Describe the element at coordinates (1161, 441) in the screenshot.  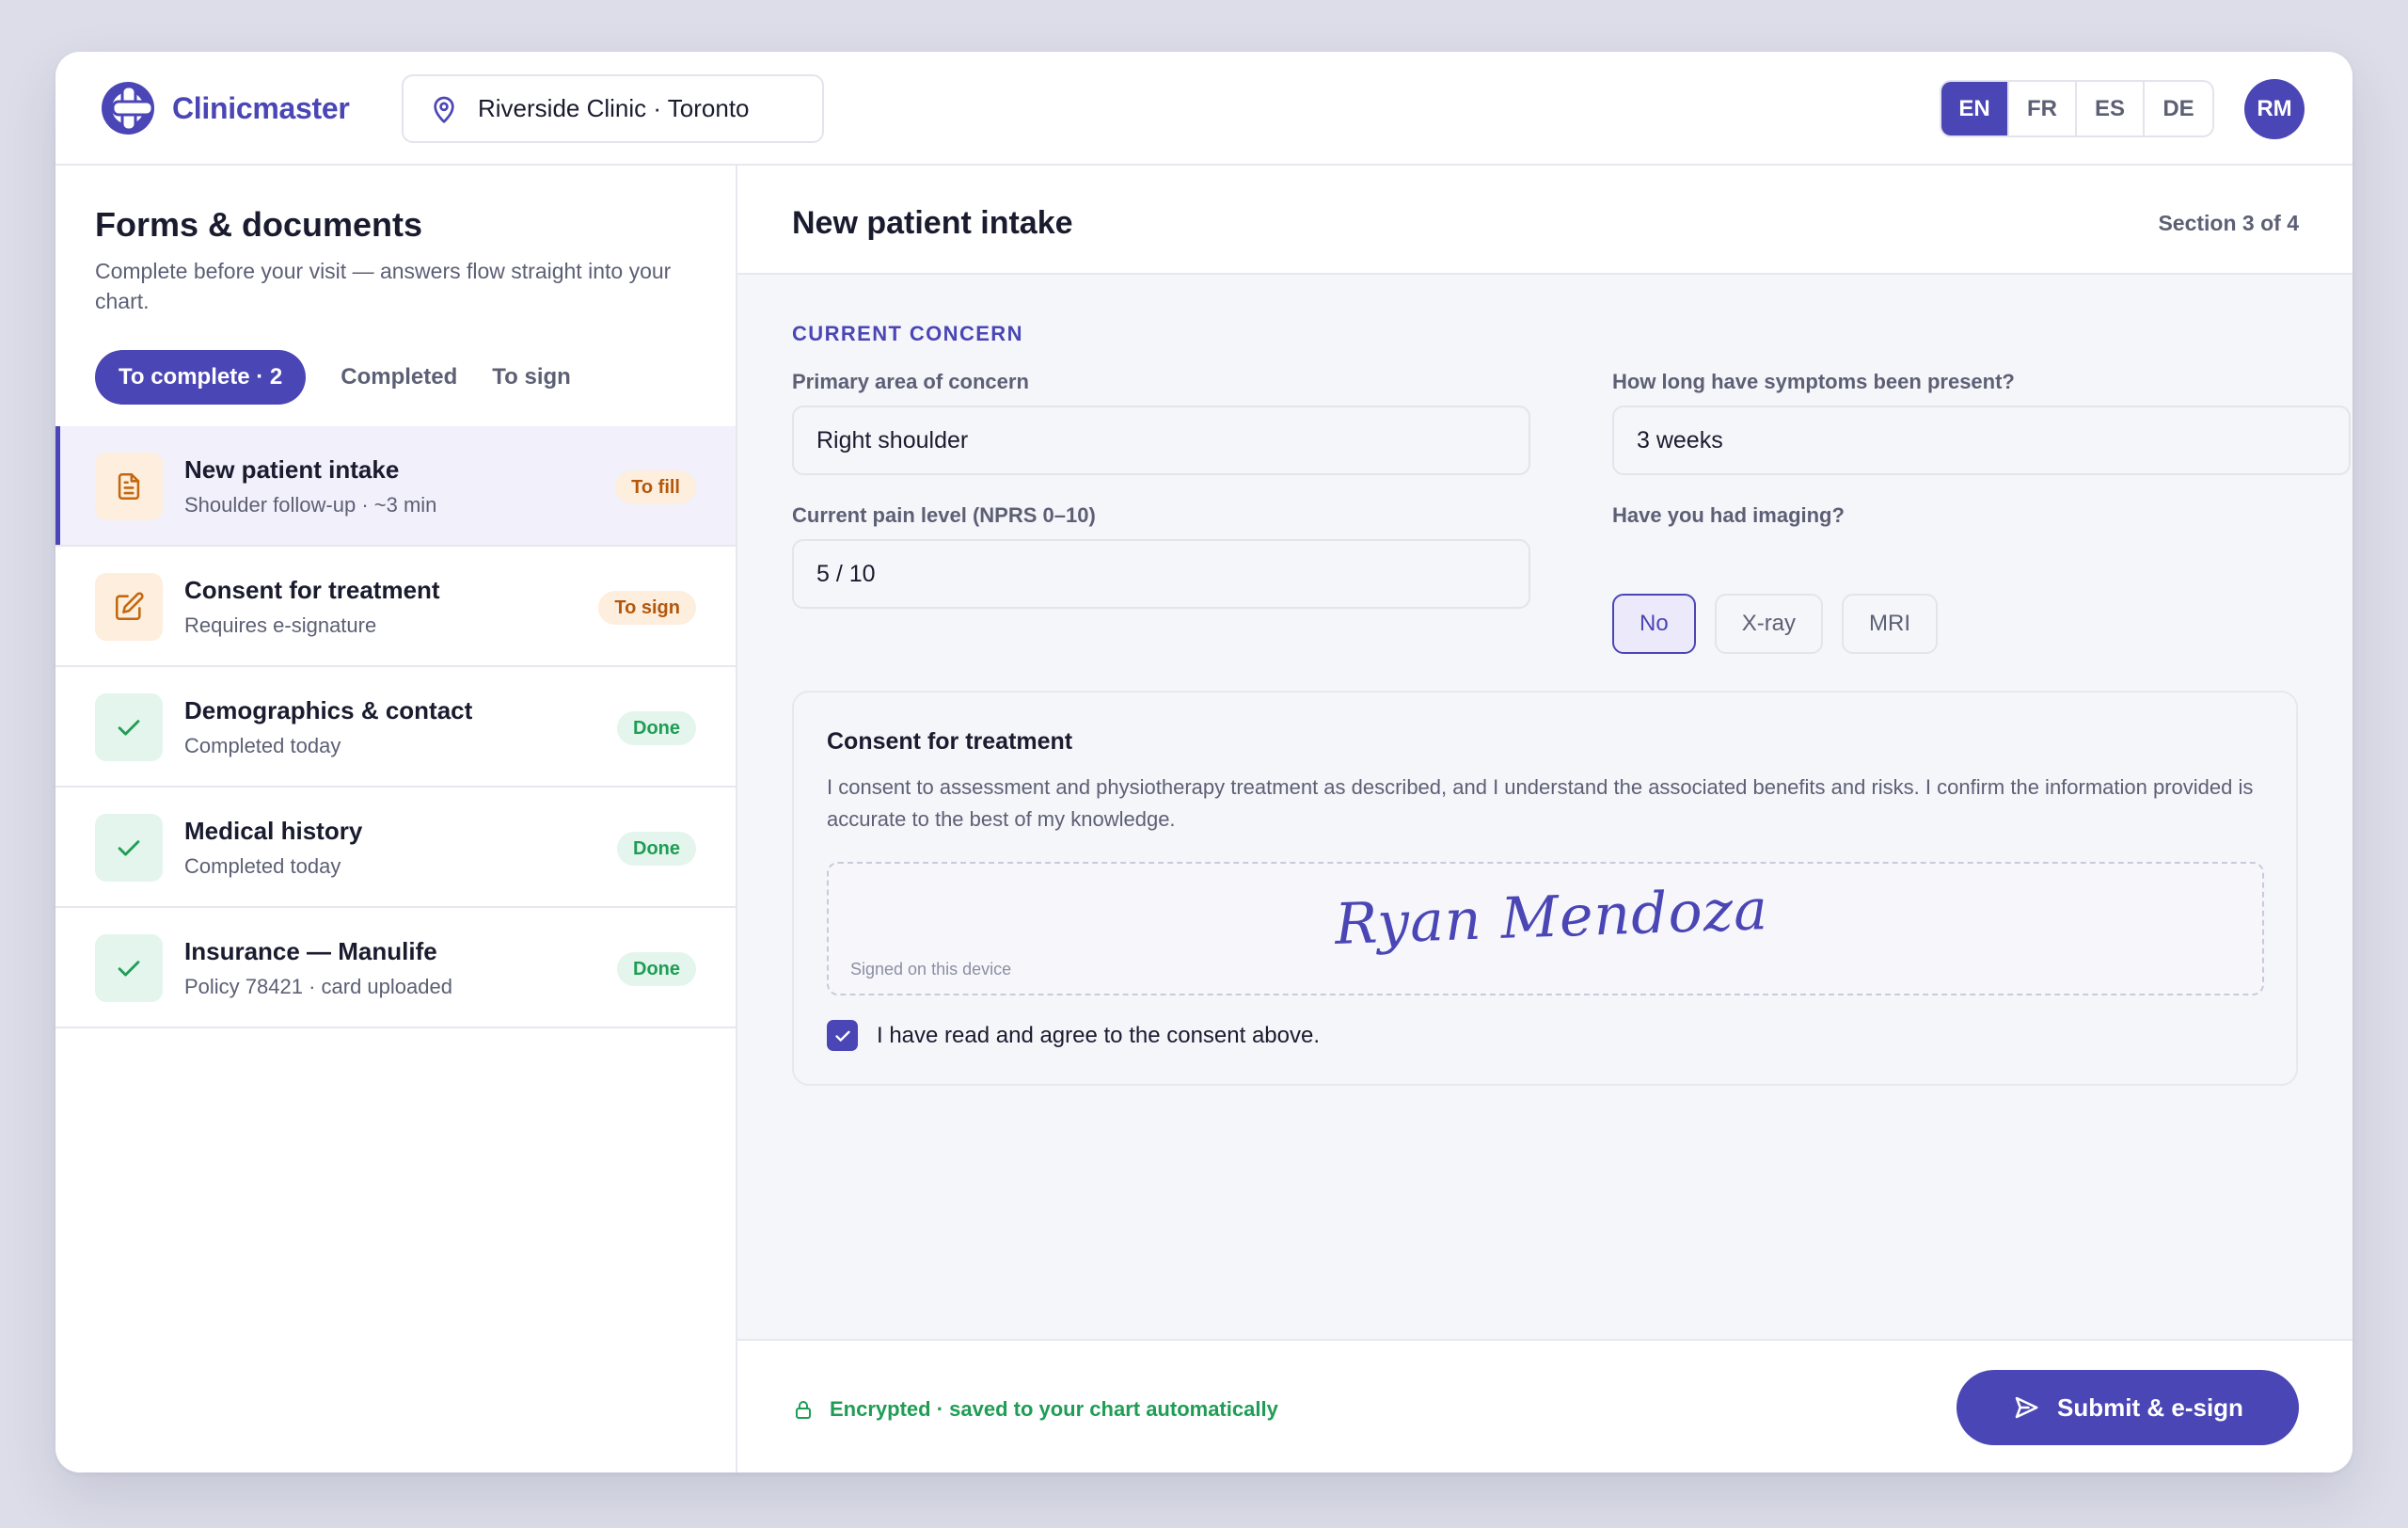
I see `primary-area-input: Right shoulder` at that location.